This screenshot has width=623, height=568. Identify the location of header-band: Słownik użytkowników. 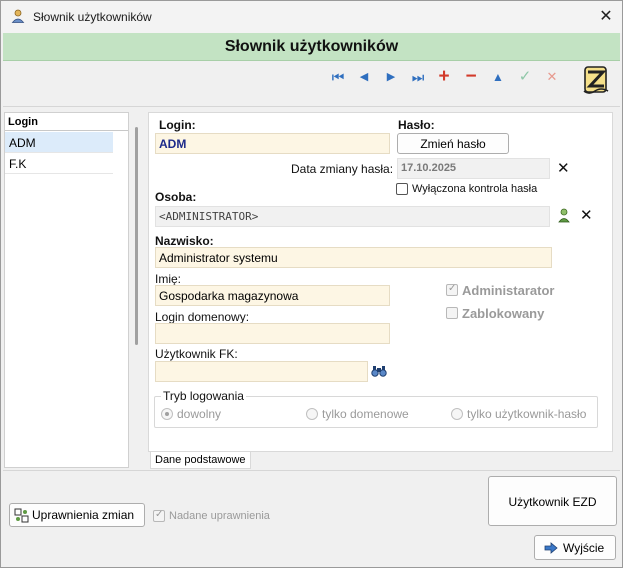
(311, 47).